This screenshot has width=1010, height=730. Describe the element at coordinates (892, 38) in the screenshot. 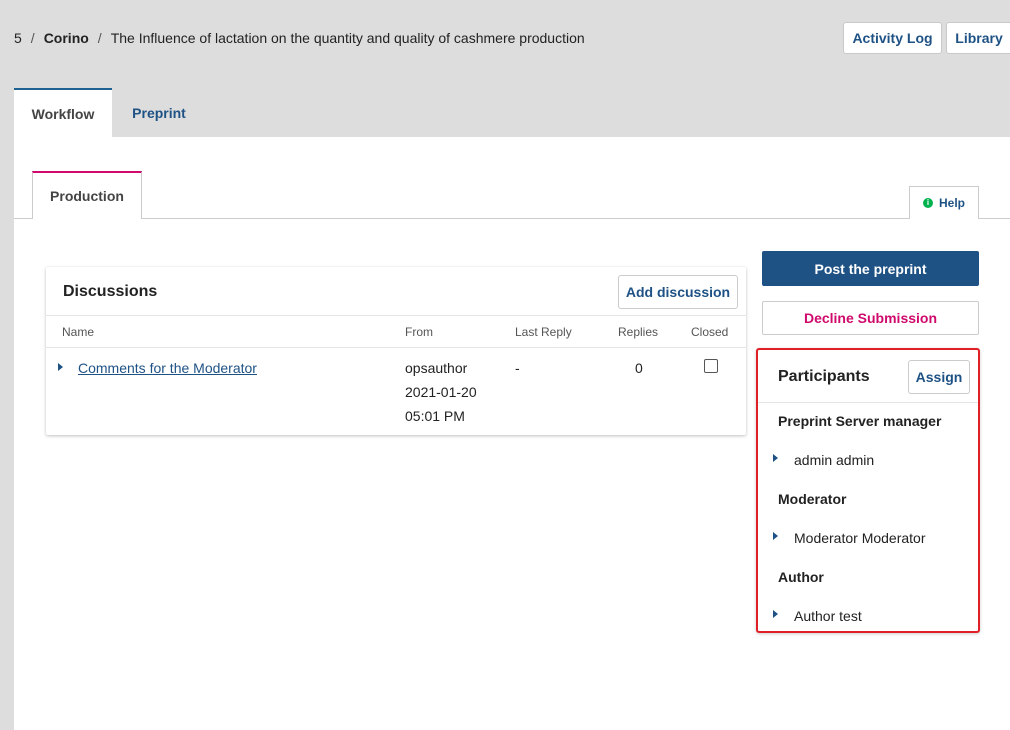

I see `activity-log-button: Activity Log` at that location.